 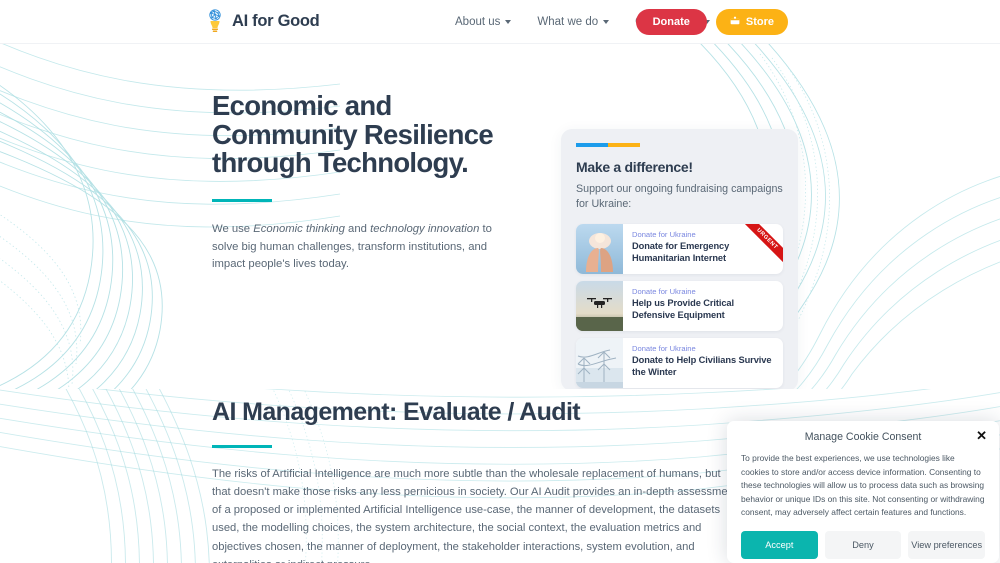 What do you see at coordinates (711, 22) in the screenshot?
I see `header-actions: Donate Store` at bounding box center [711, 22].